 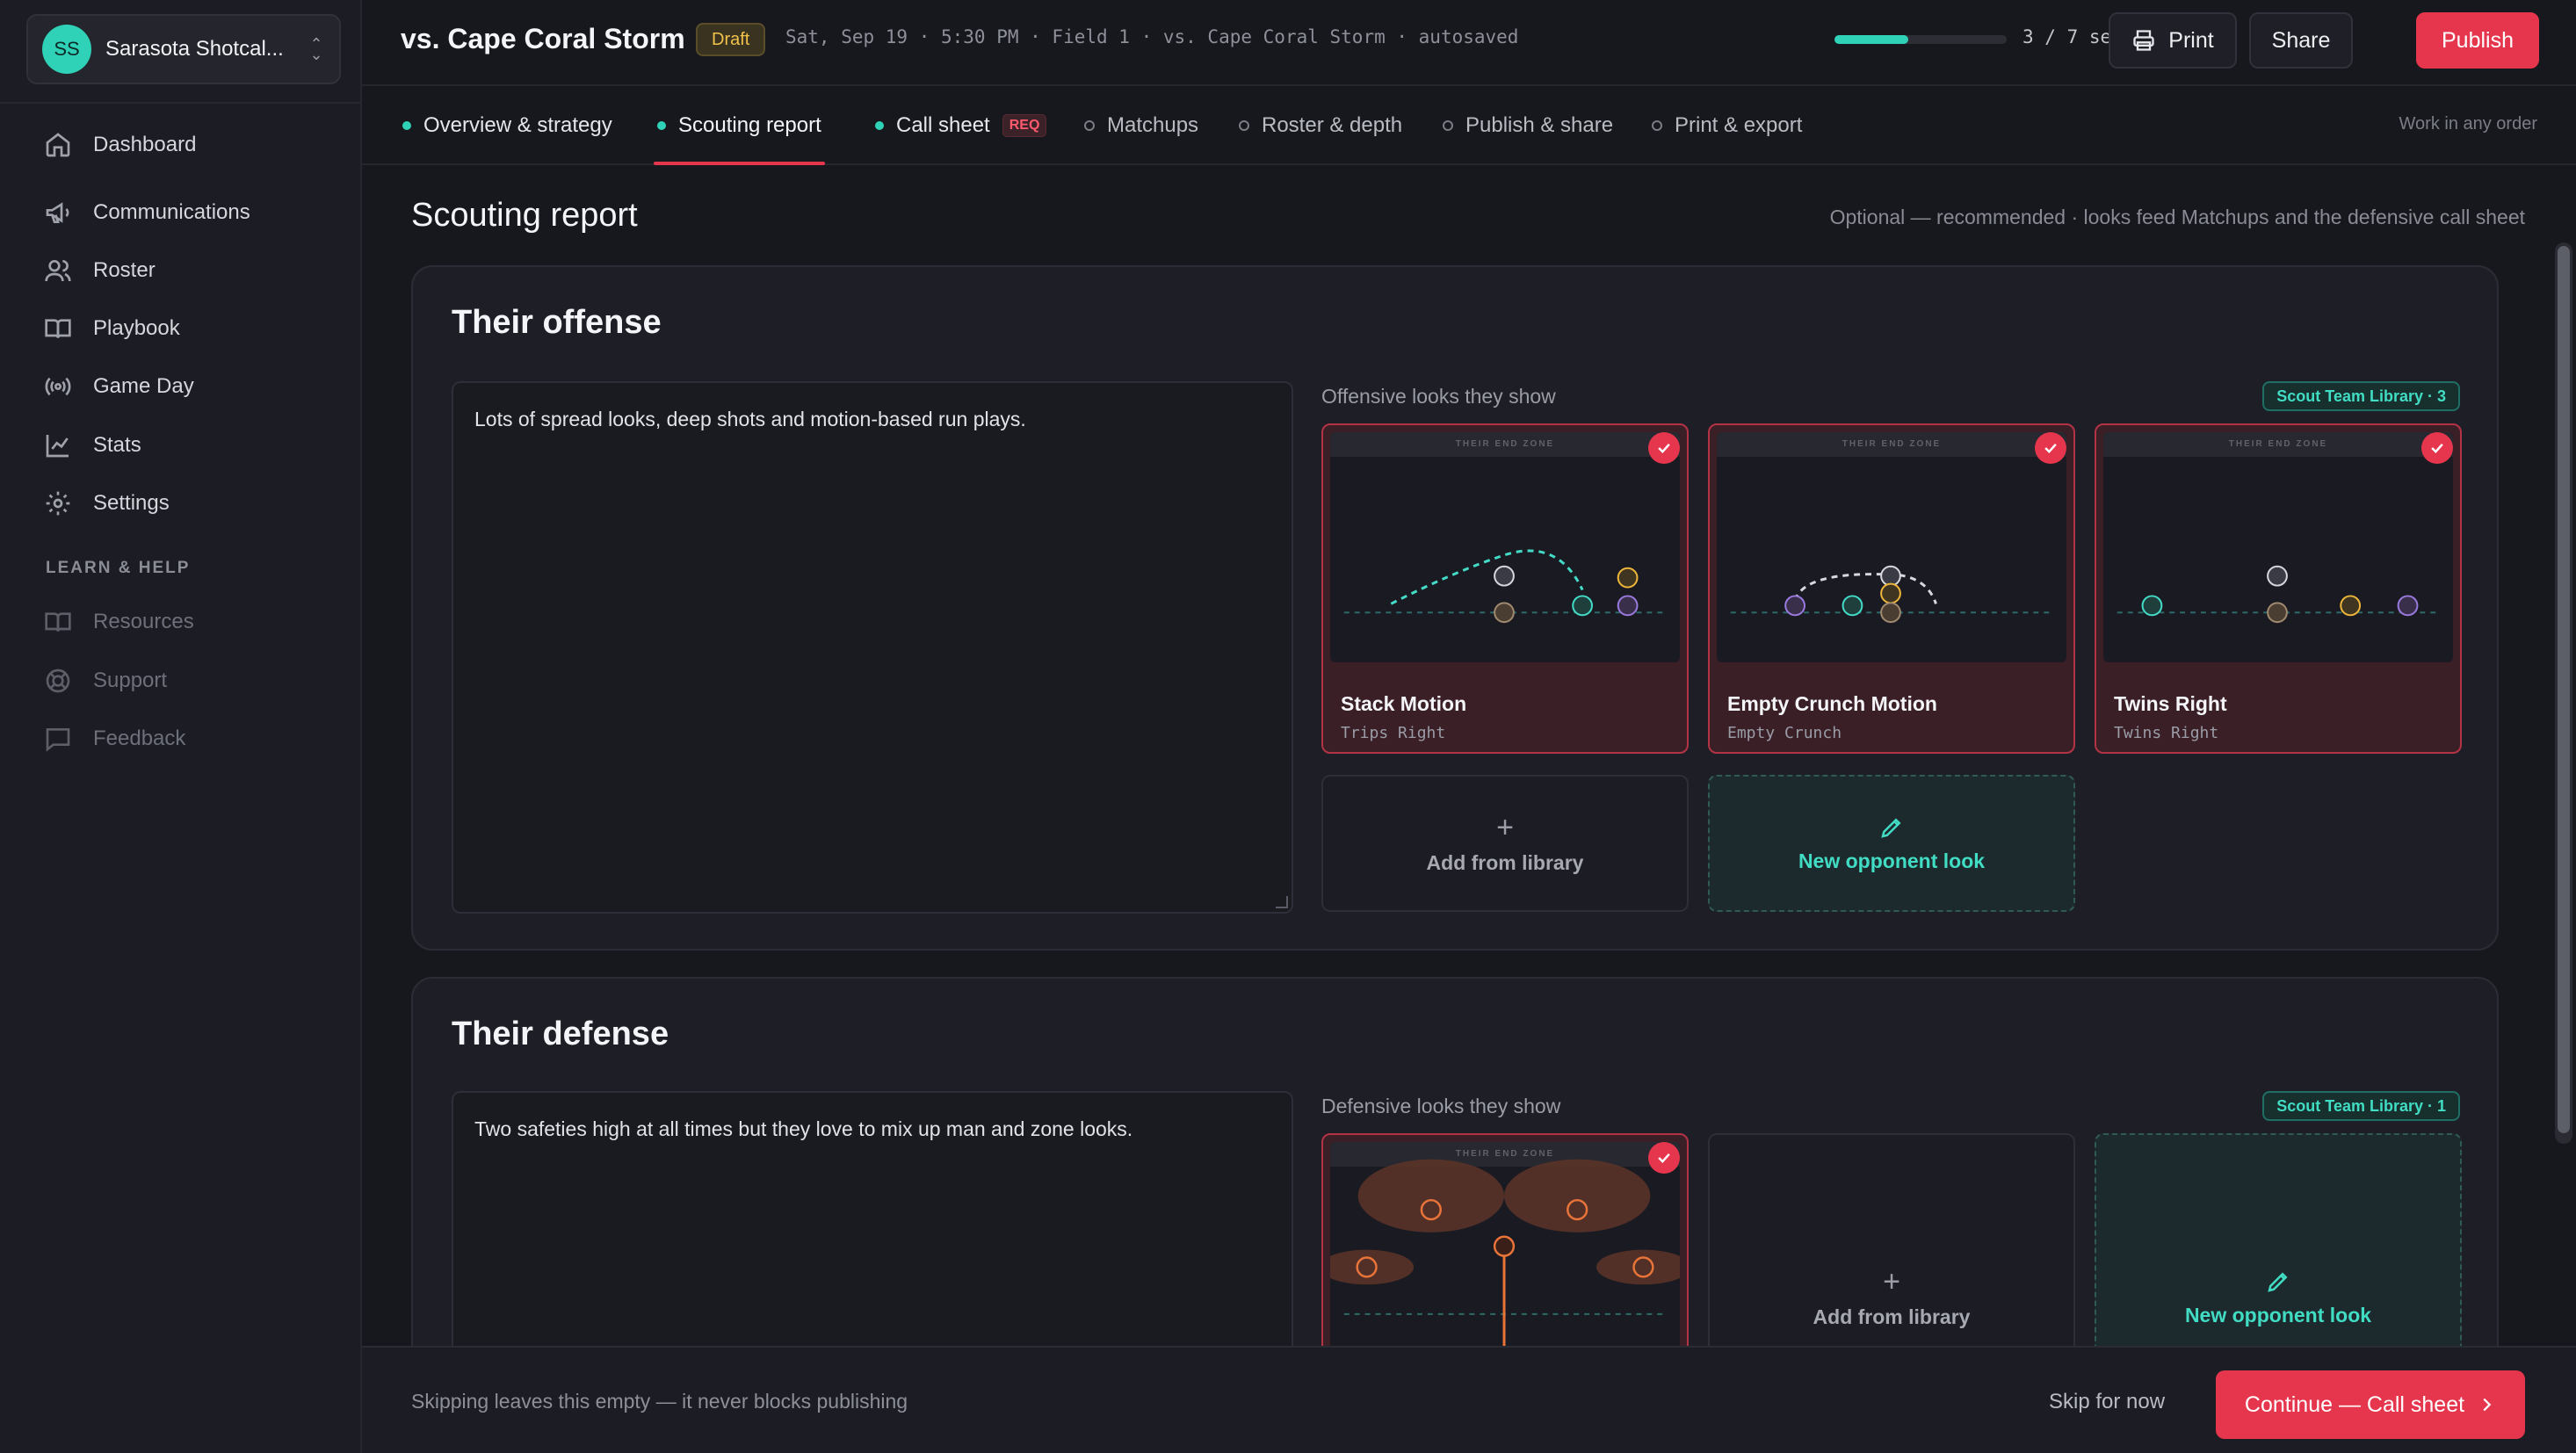 What do you see at coordinates (120, 145) in the screenshot?
I see `sidebar-item-dashboard: Dashboard` at bounding box center [120, 145].